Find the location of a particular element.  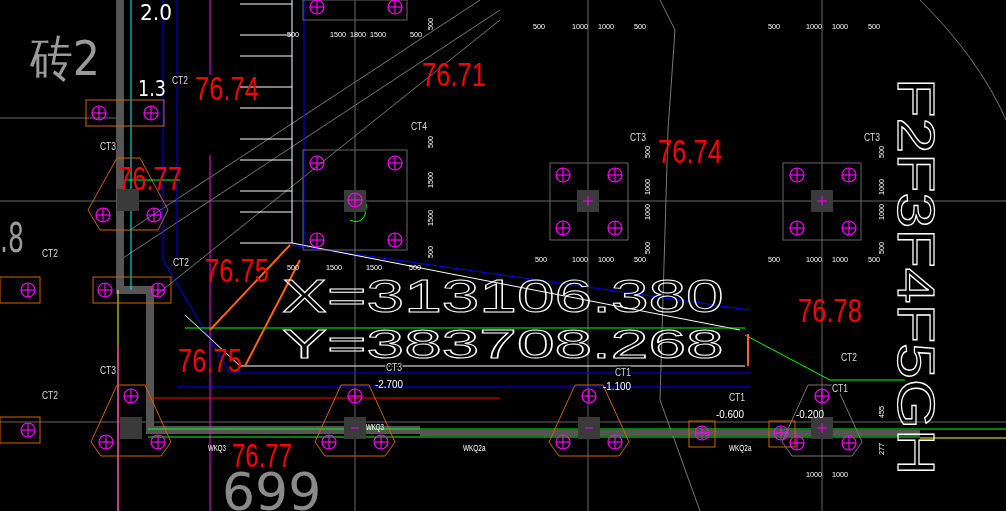

note-text: 1.3 is located at coordinates (155, 88).